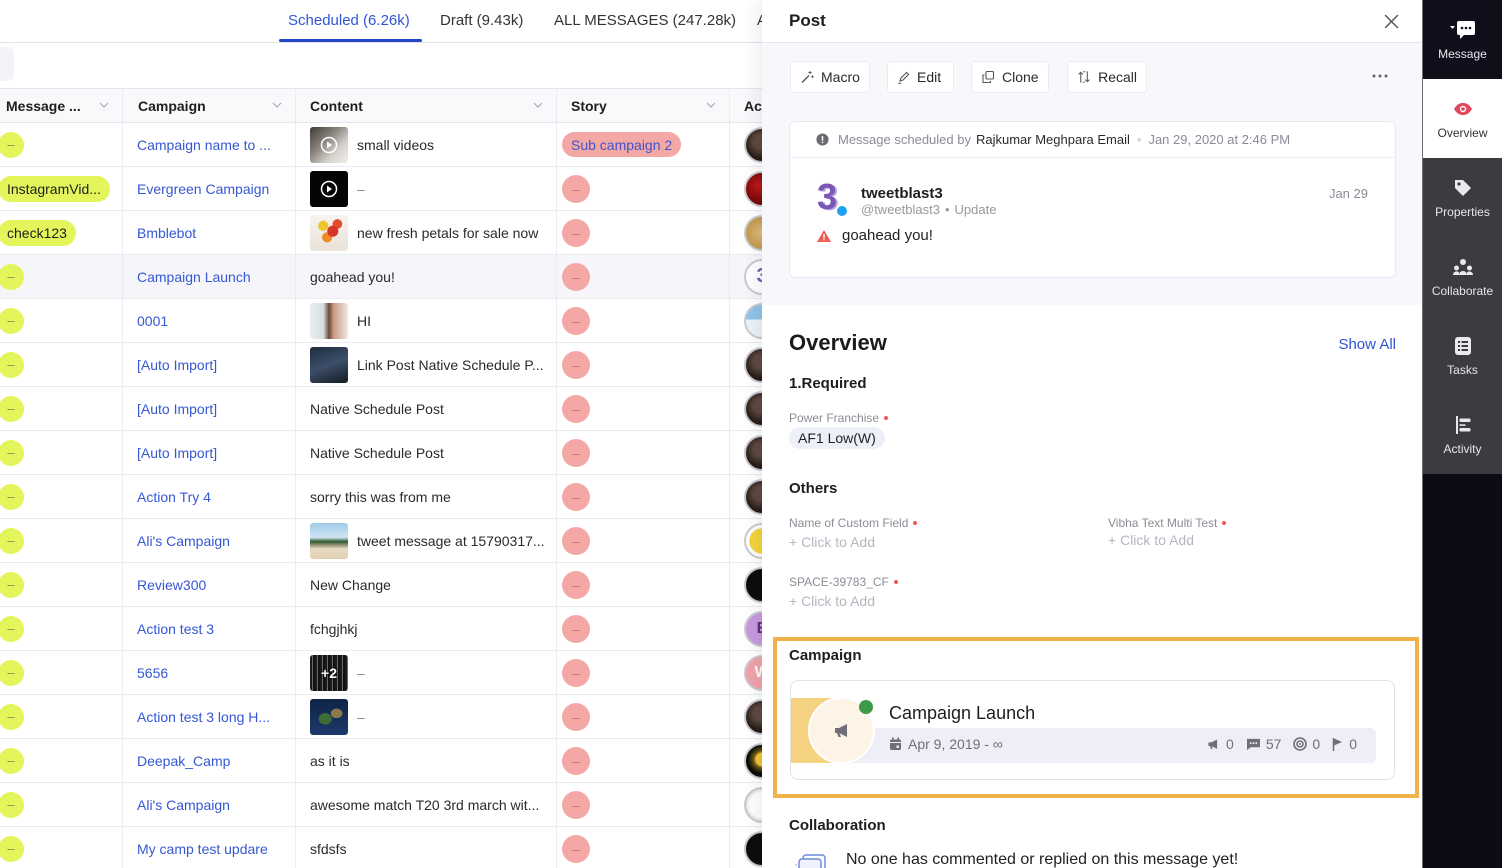 The height and width of the screenshot is (868, 1502). Describe the element at coordinates (7, 64) in the screenshot. I see `search-input` at that location.